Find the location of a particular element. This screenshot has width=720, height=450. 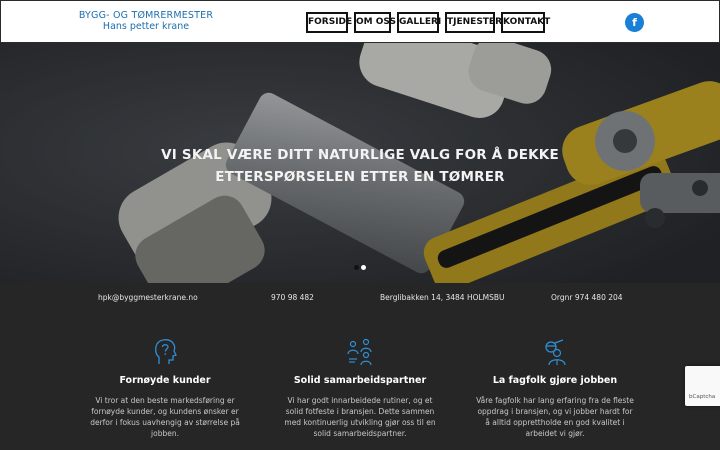

feature-title: La fagfolk gjøre jobben is located at coordinates (555, 380).